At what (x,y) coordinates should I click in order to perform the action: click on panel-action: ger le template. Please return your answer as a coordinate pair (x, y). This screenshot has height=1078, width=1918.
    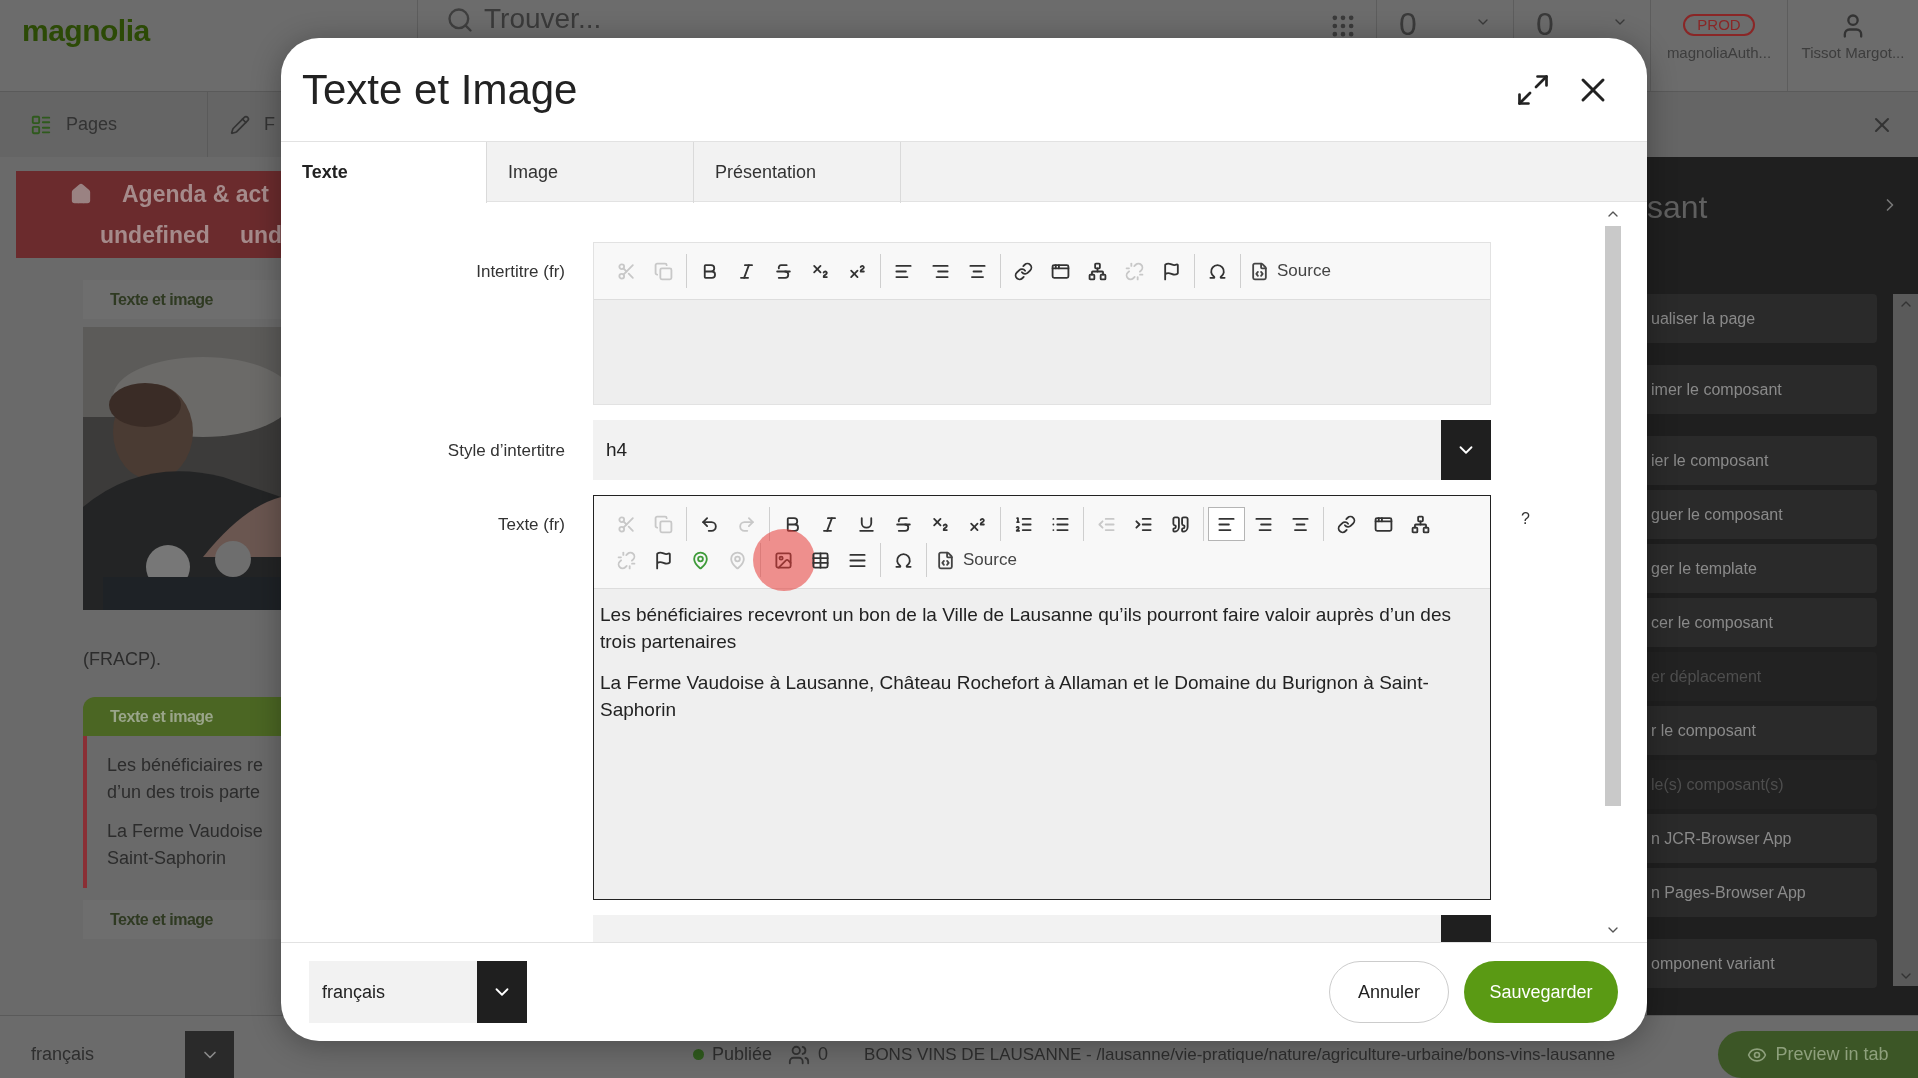
    Looking at the image, I should click on (1762, 568).